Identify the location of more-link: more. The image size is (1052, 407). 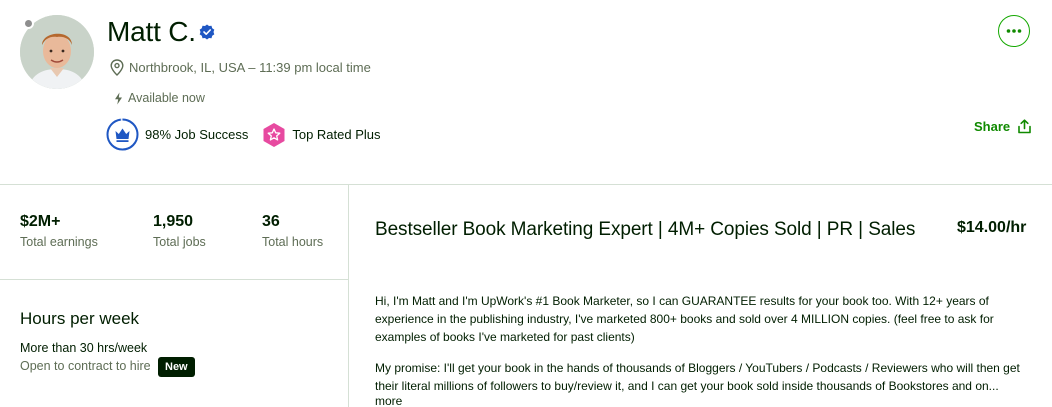
(388, 400).